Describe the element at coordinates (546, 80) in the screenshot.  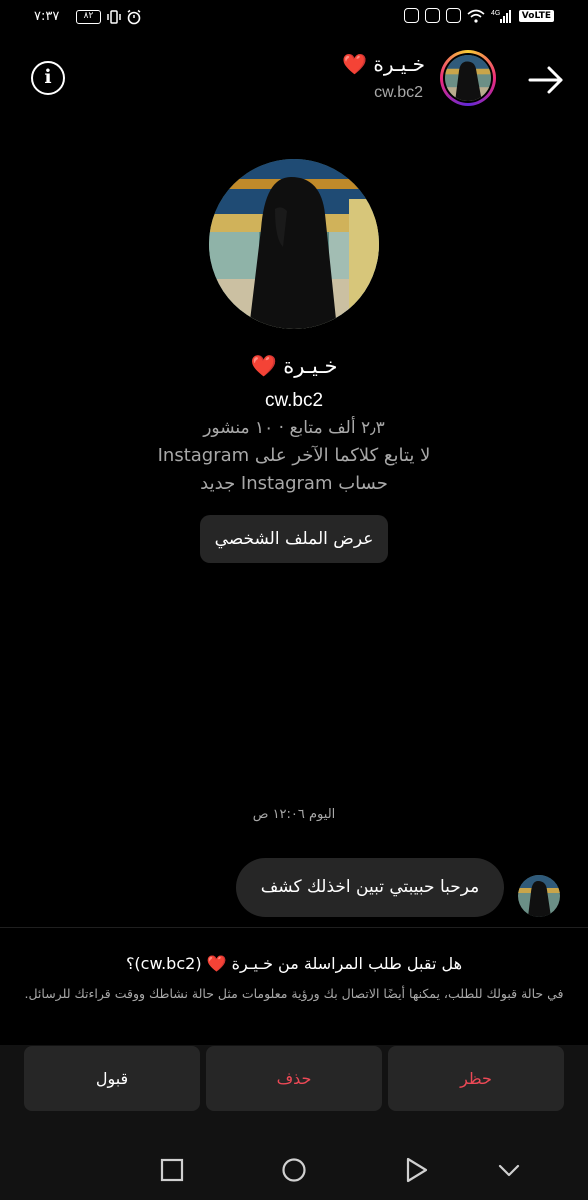
I see `back-arrow-icon` at that location.